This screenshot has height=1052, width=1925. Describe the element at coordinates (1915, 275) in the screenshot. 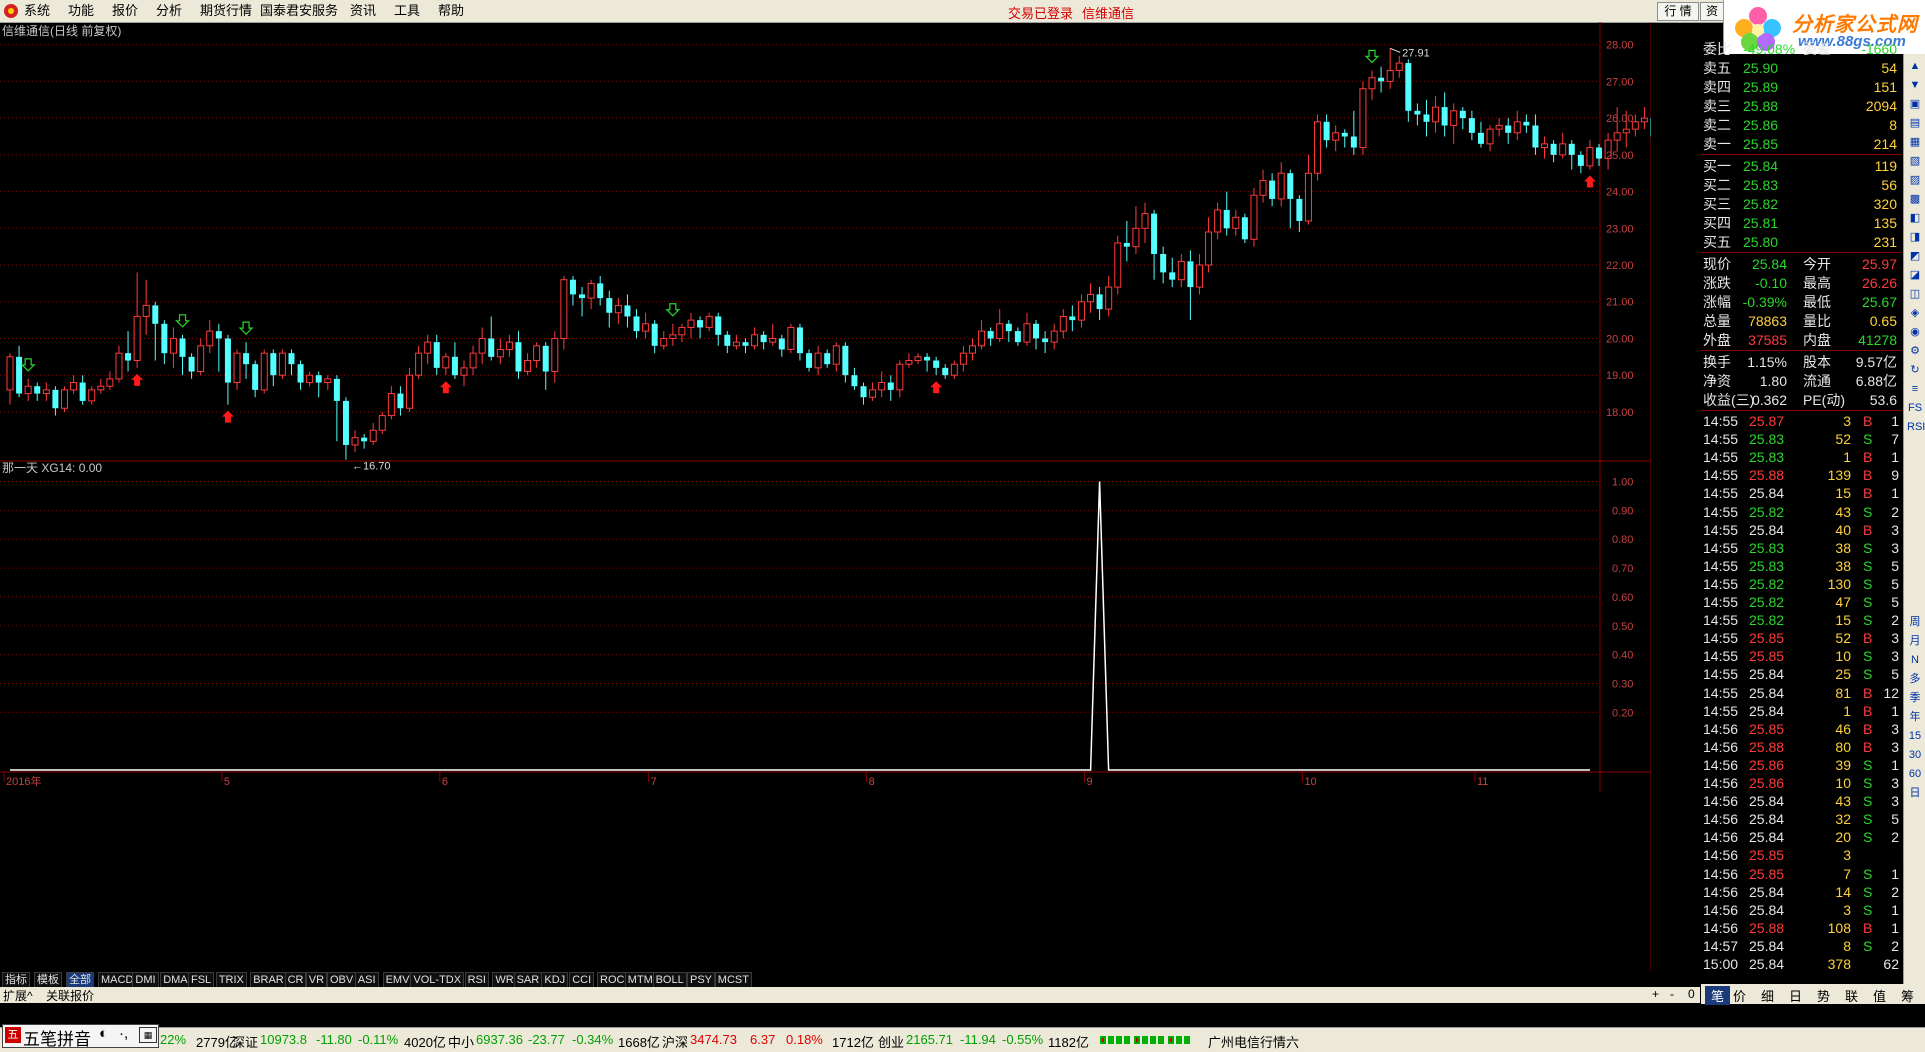

I see `toolbar-icon: ◪` at that location.